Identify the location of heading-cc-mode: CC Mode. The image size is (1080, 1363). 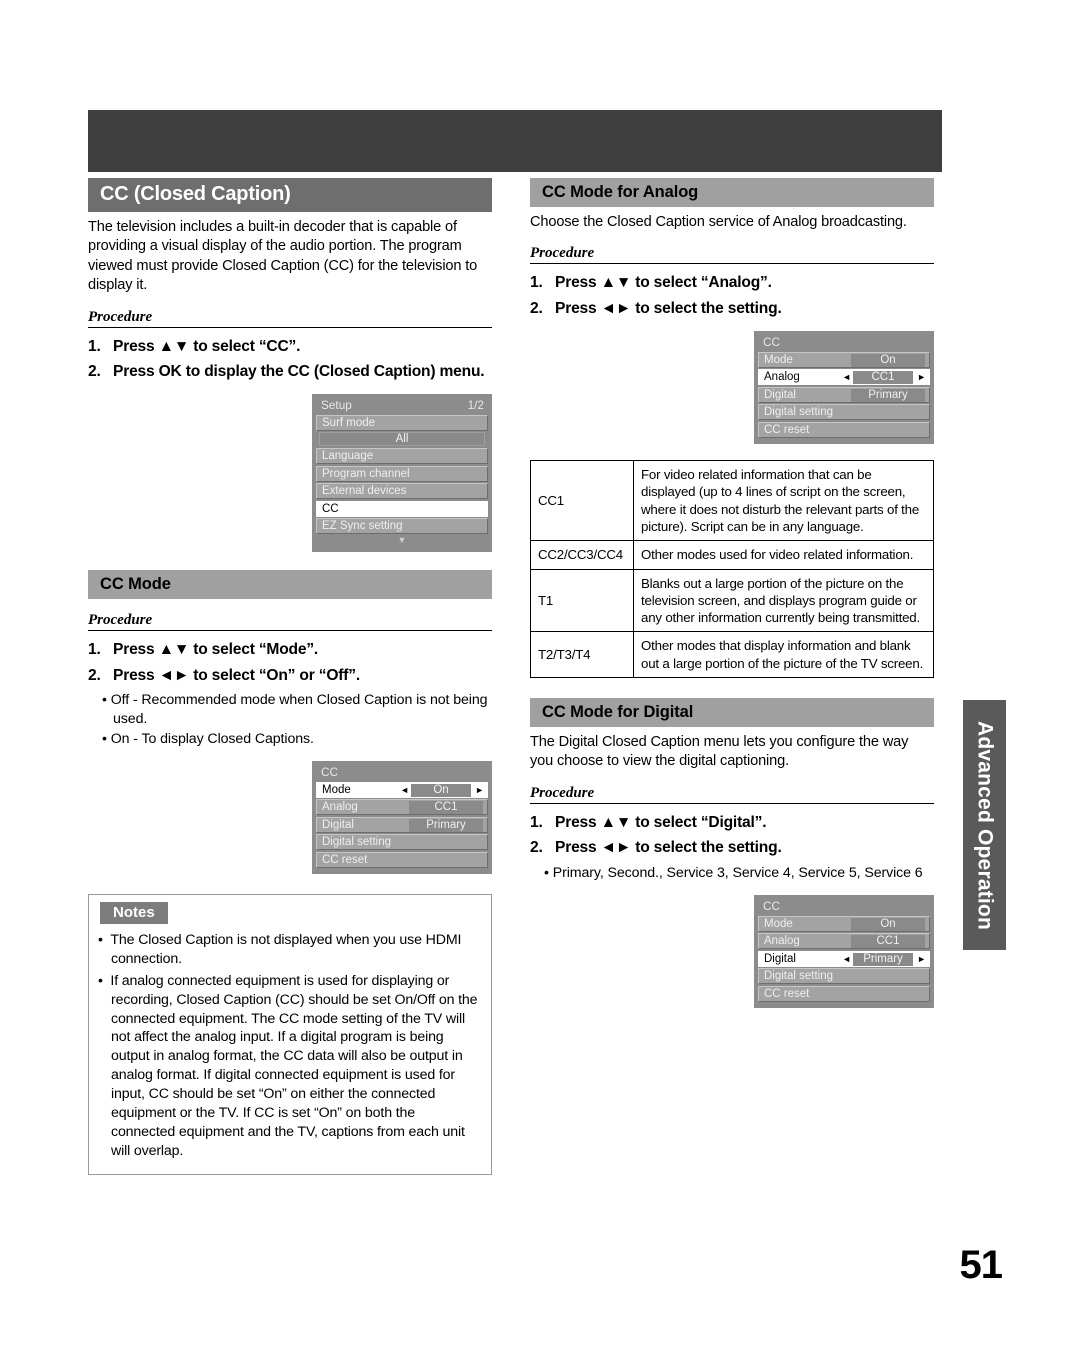
(290, 584).